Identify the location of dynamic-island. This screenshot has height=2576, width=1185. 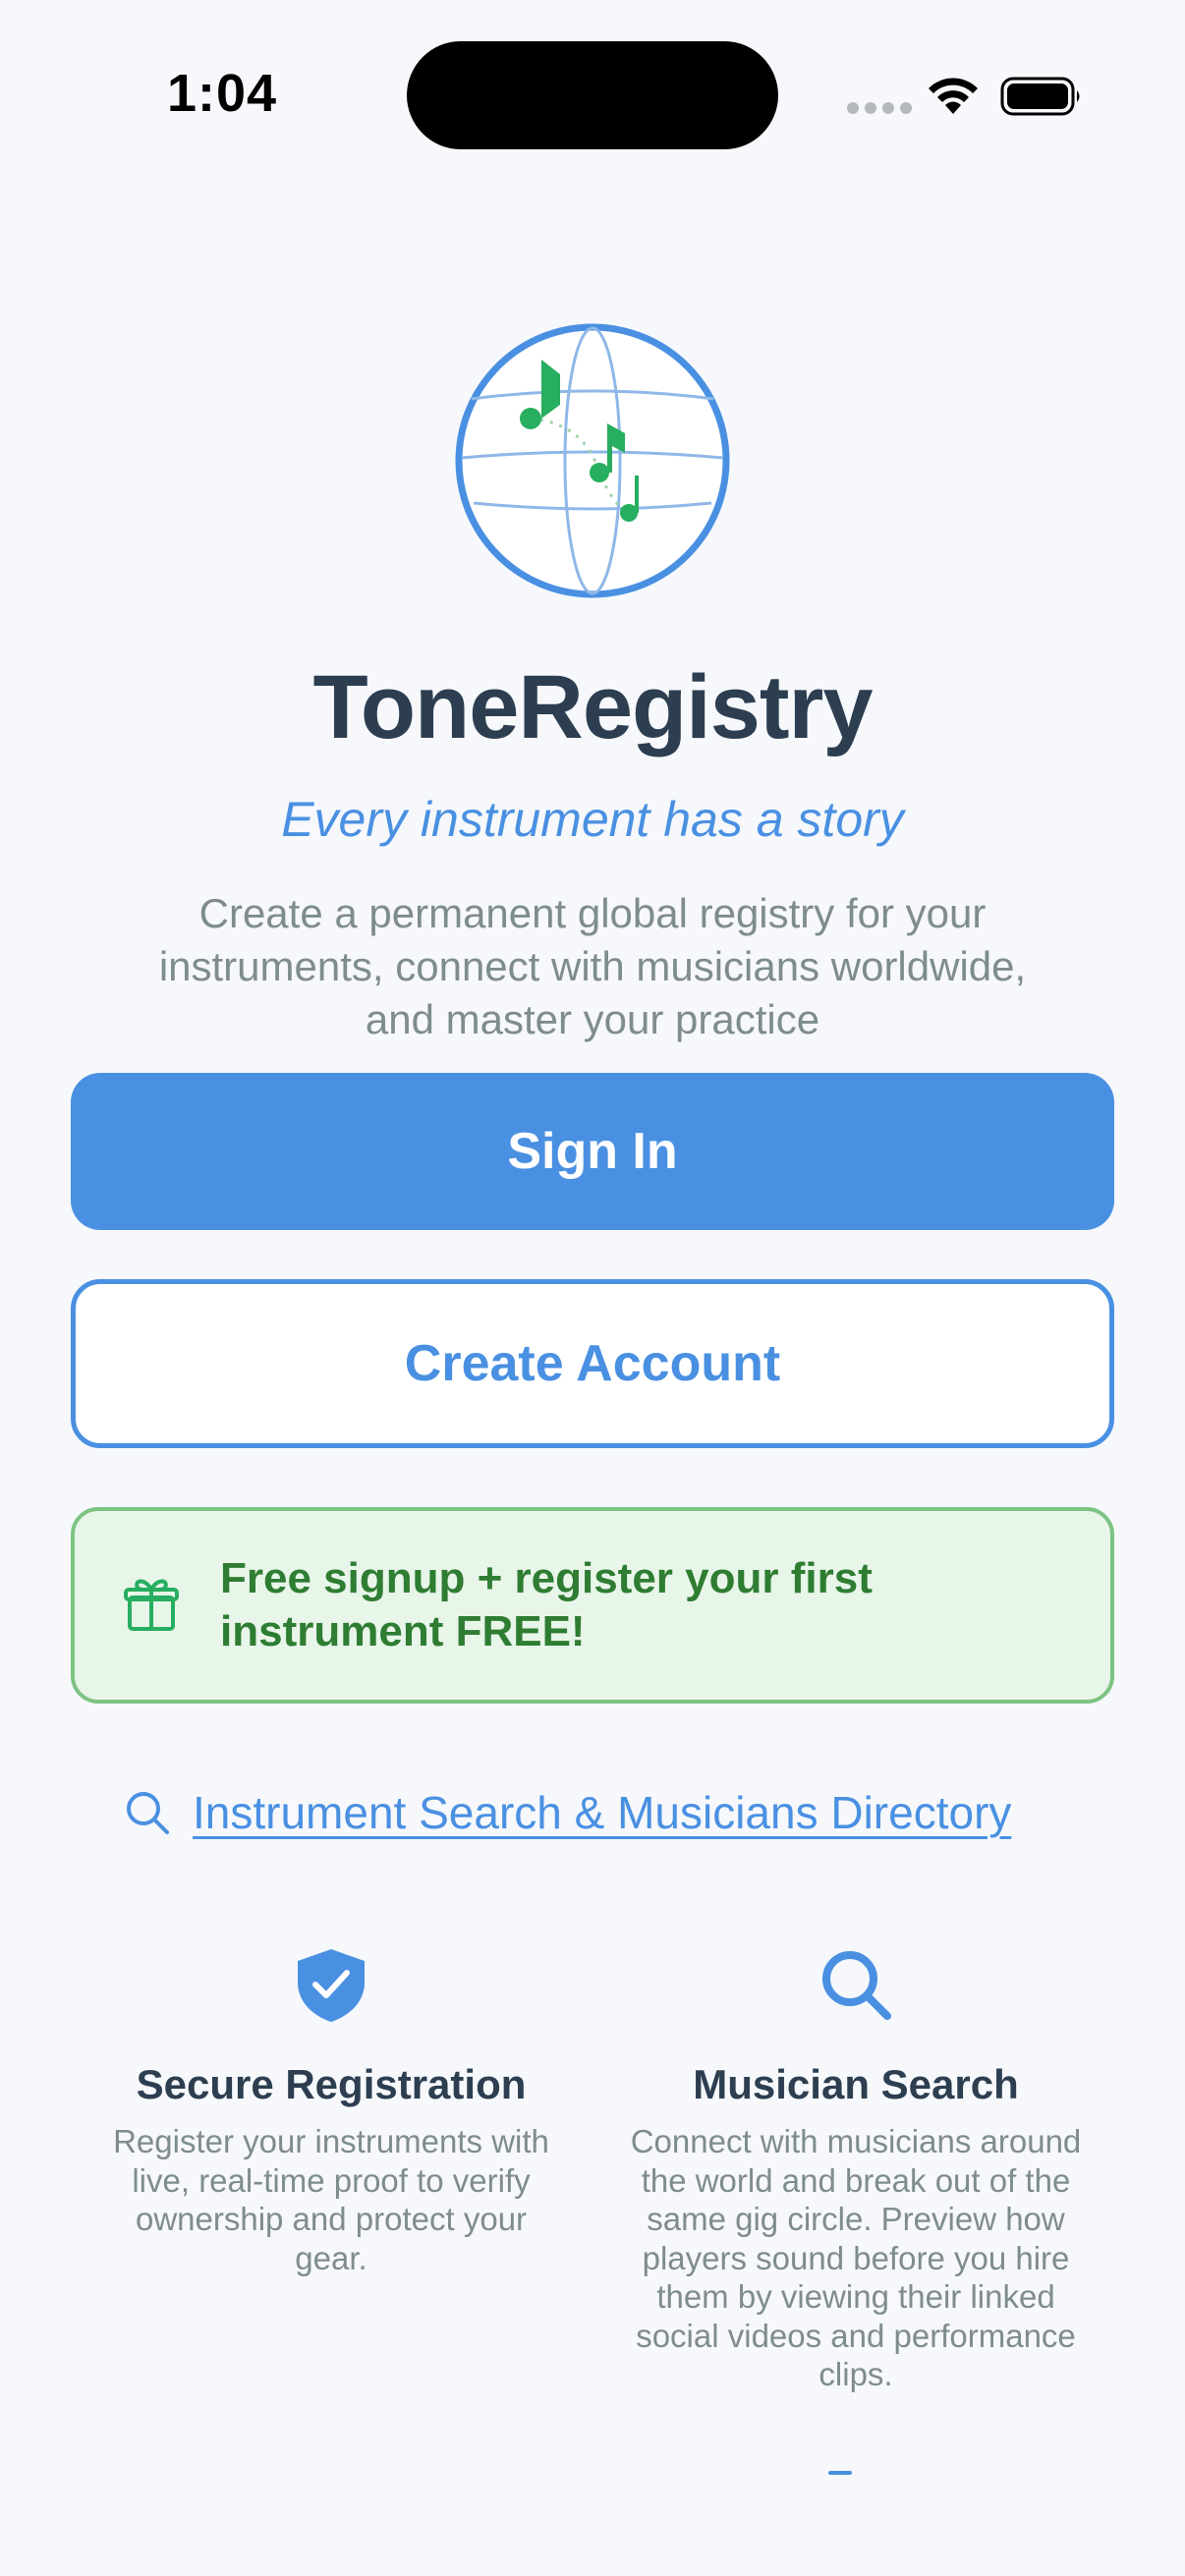
(592, 95).